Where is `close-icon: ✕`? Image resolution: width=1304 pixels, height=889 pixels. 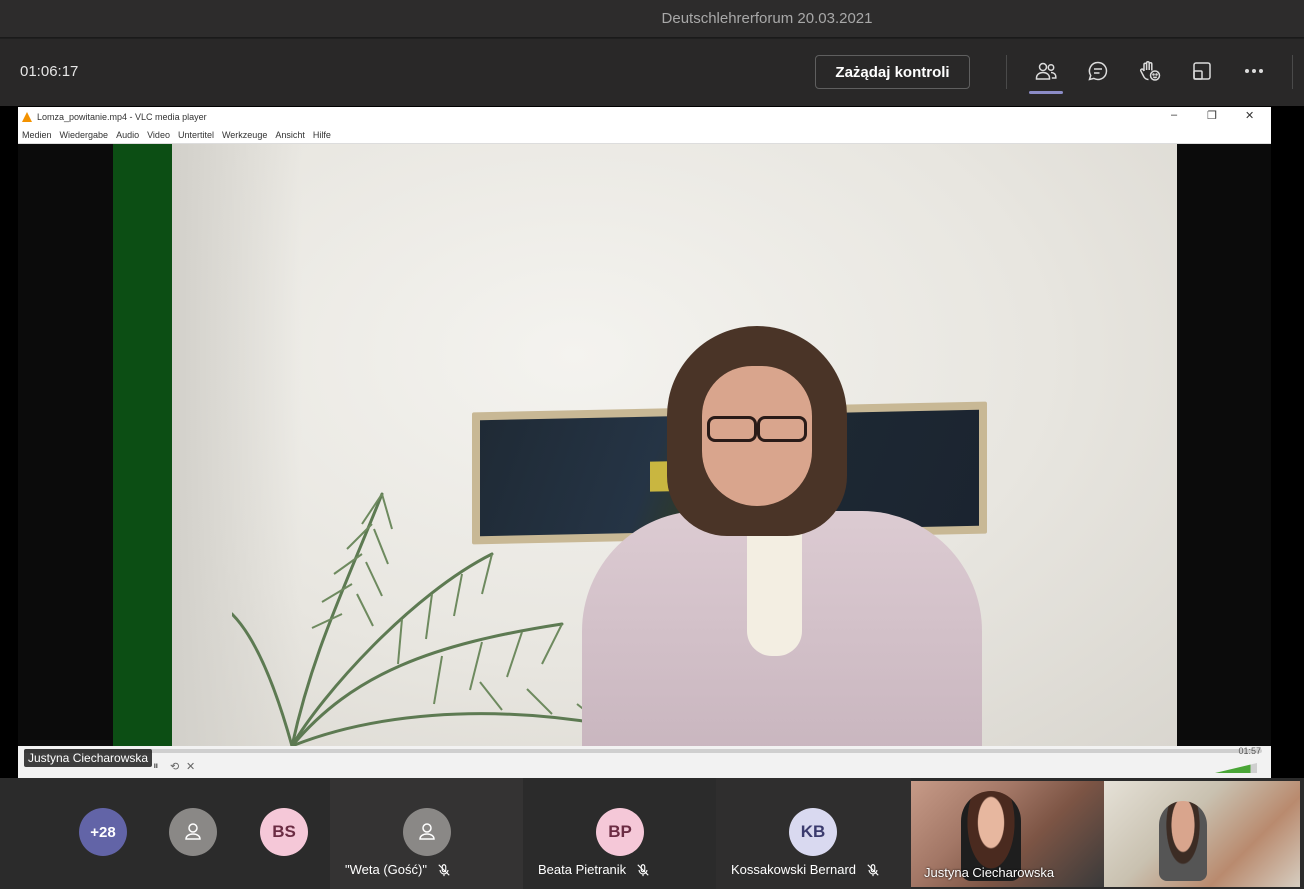 close-icon: ✕ is located at coordinates (1249, 115).